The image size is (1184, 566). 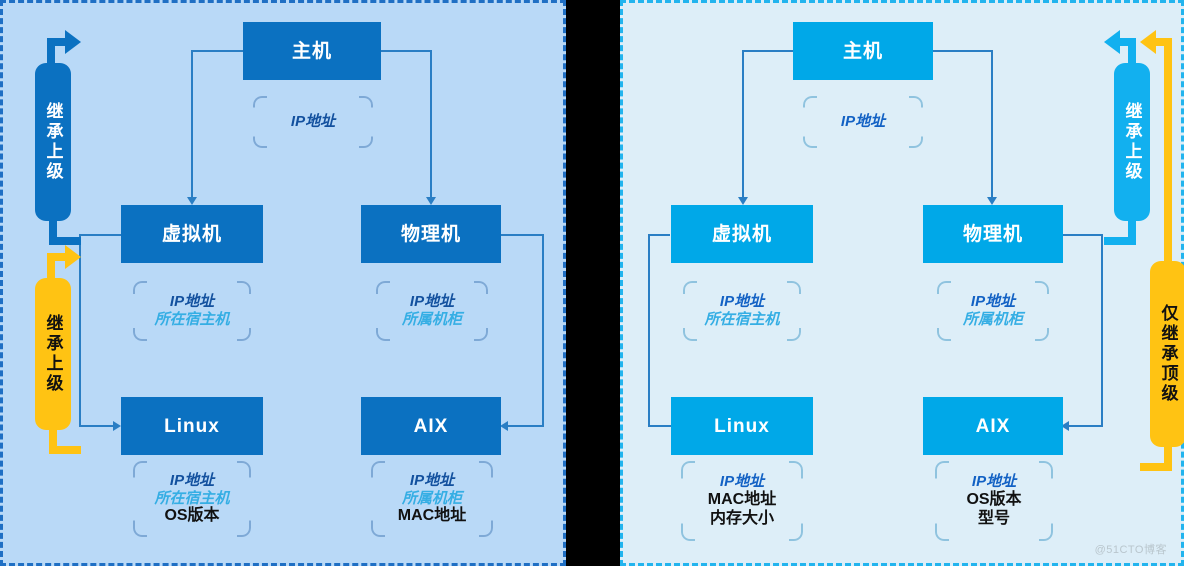 I want to click on inherit-bar-2-label: 仅继承顶级, so click(x=1168, y=354).